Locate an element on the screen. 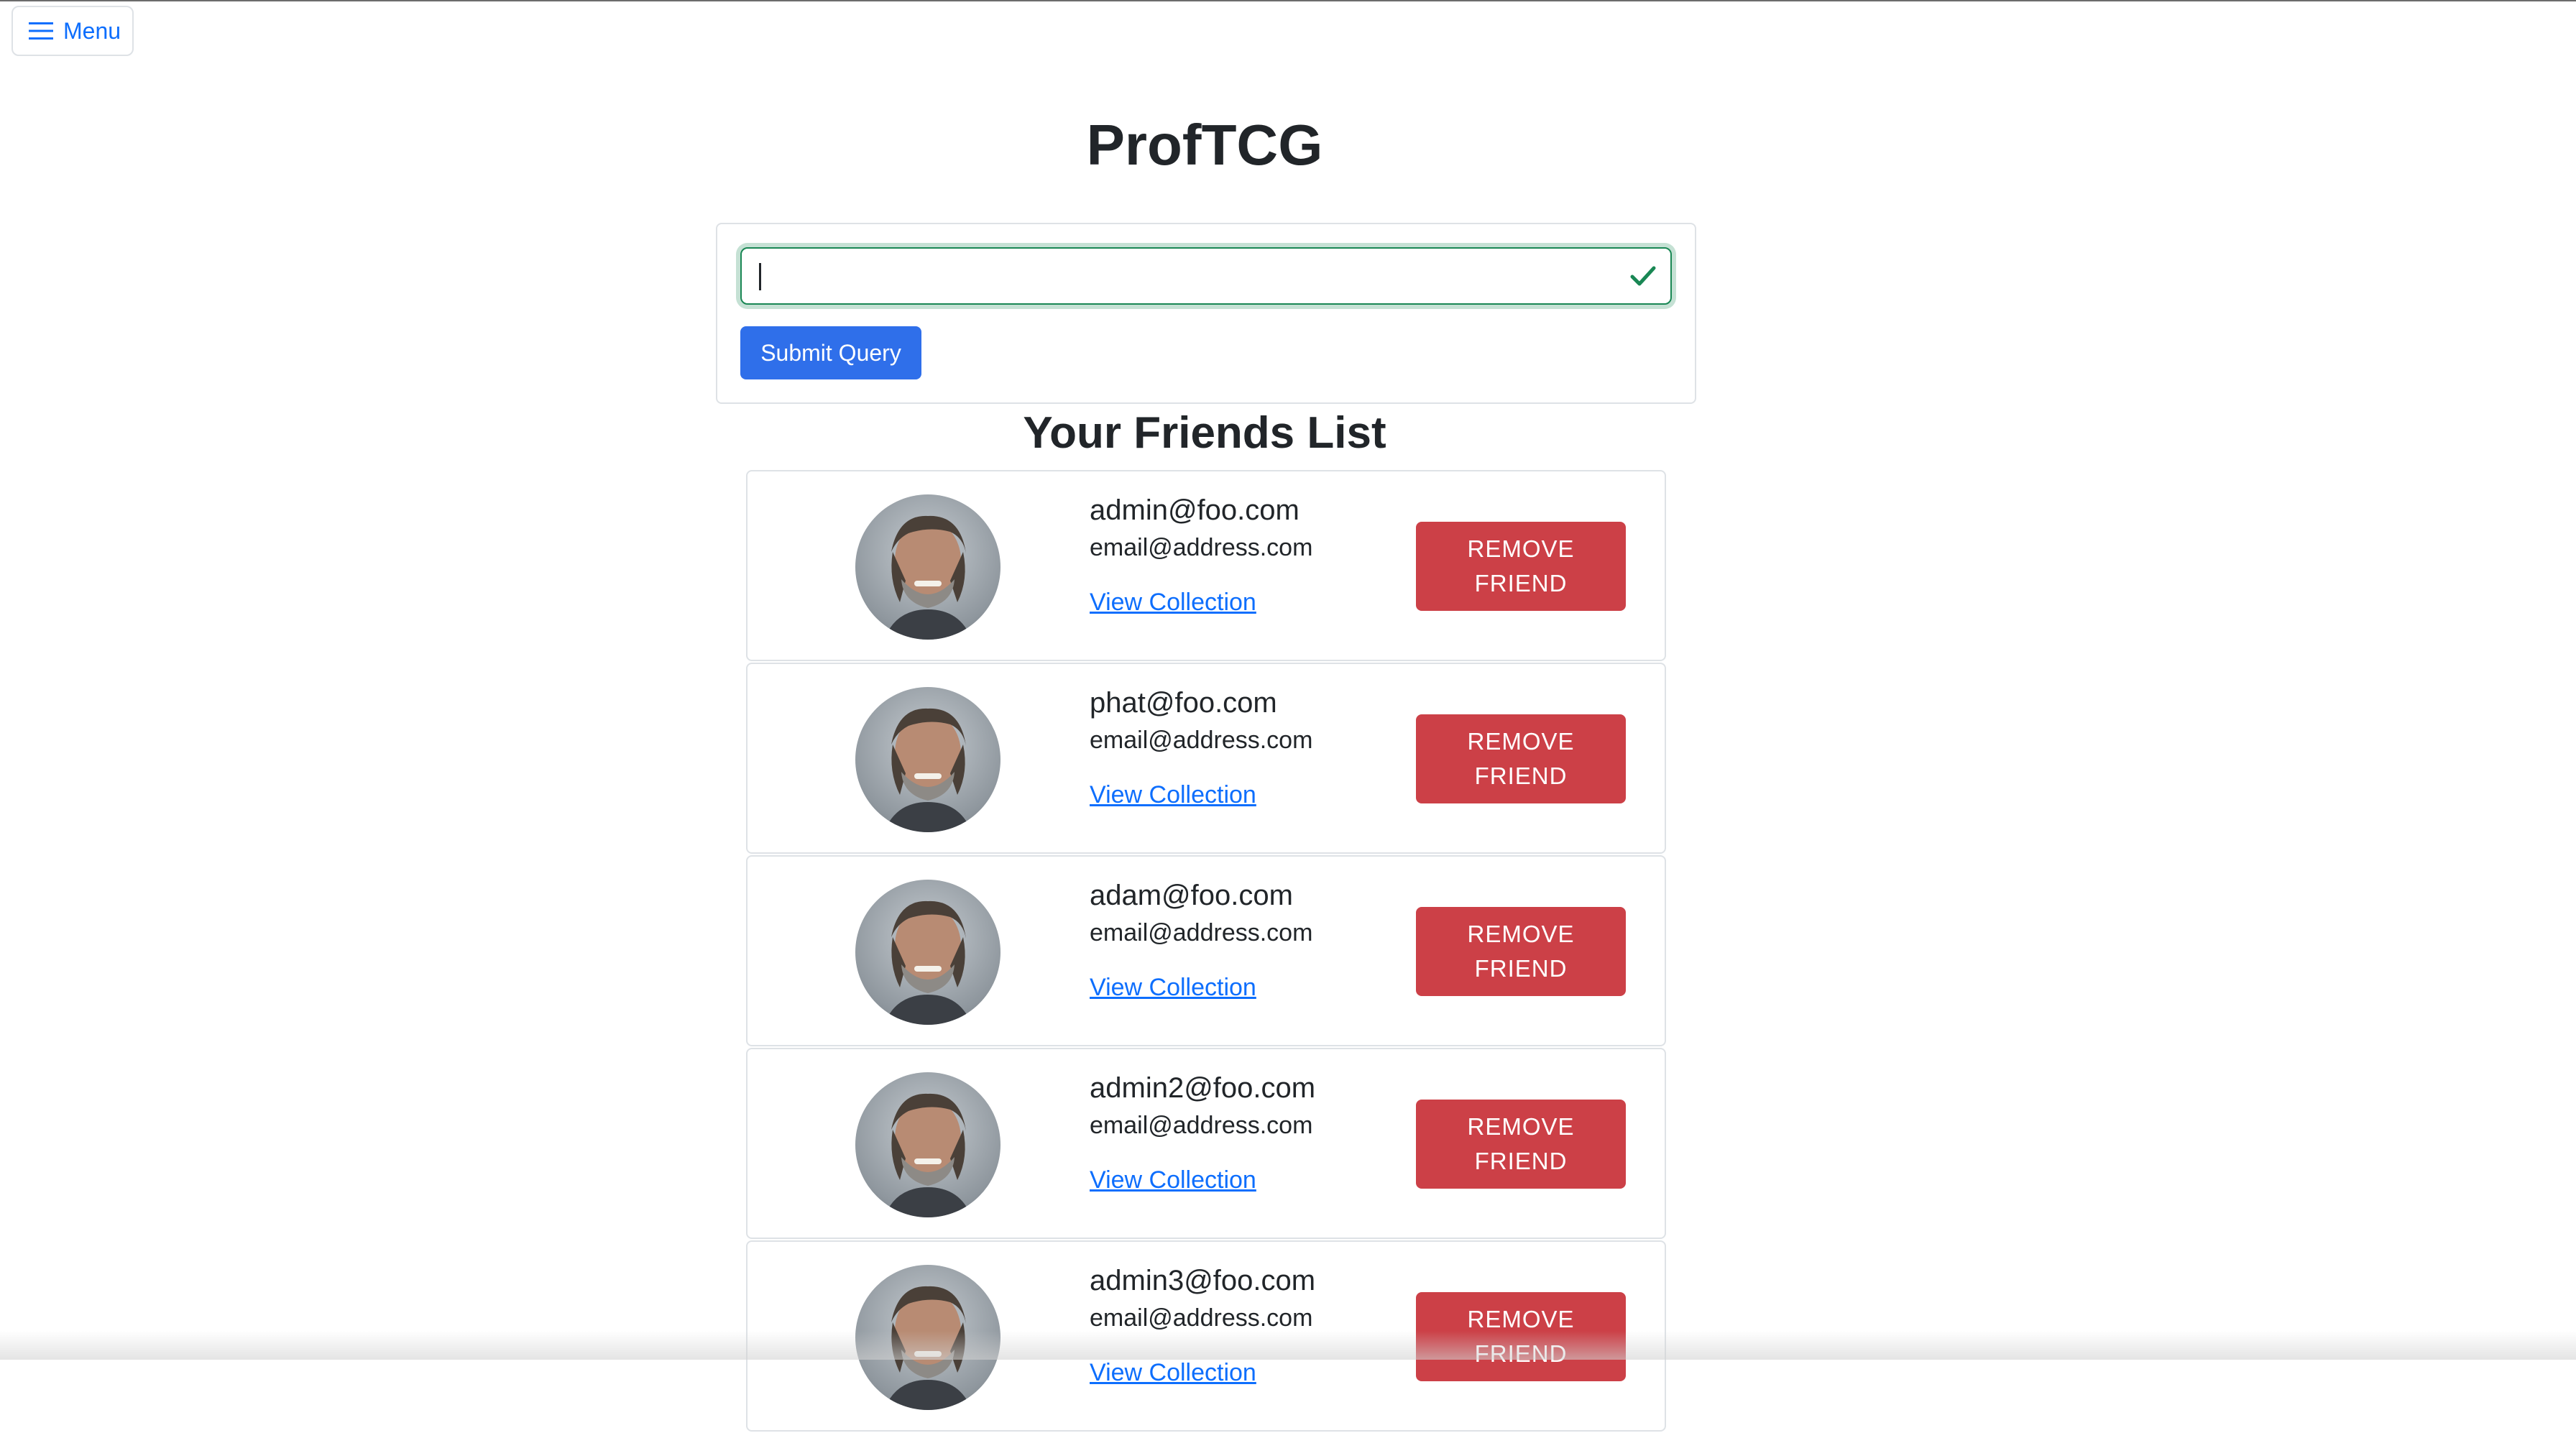  menu-button: Menu is located at coordinates (73, 31).